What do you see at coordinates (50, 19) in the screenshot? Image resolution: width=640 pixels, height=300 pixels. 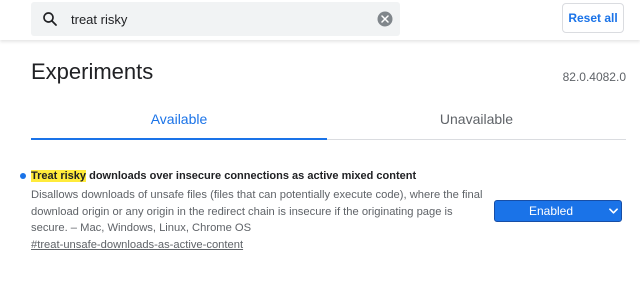 I see `search-icon` at bounding box center [50, 19].